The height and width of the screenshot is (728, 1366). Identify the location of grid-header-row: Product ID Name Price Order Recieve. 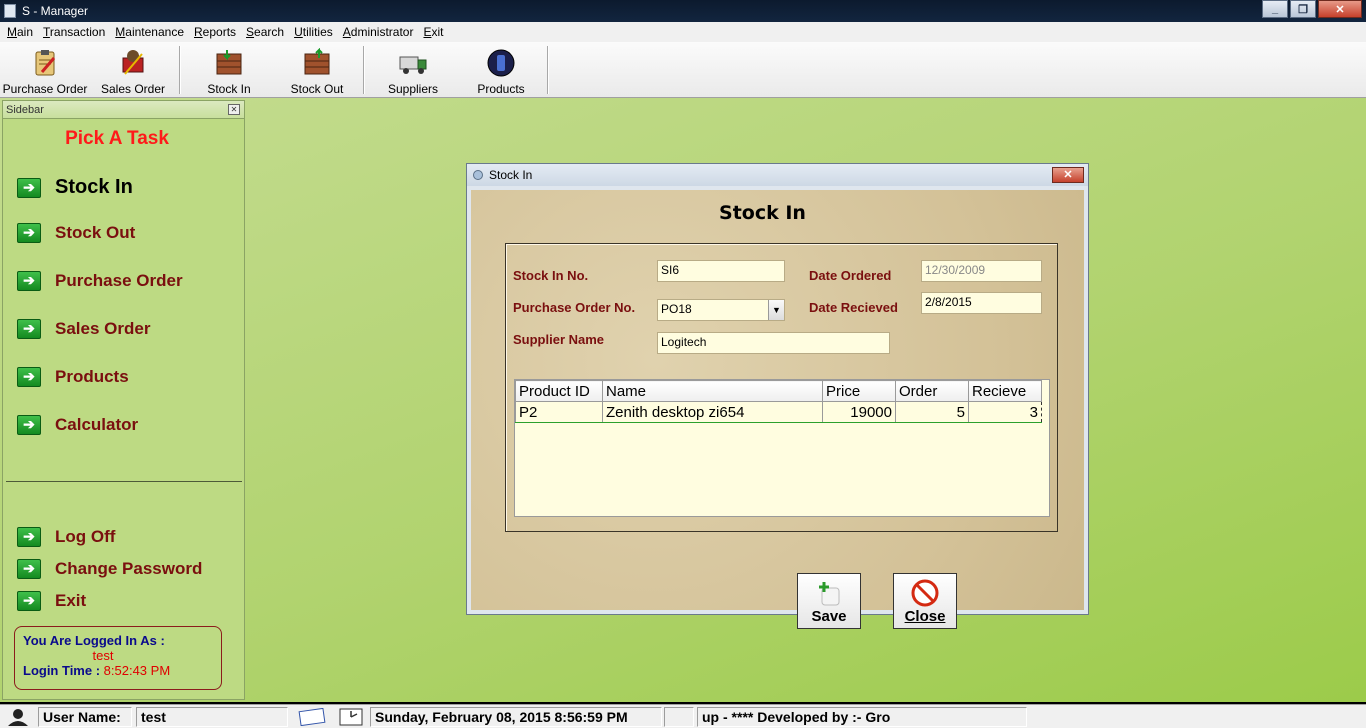
(778, 391).